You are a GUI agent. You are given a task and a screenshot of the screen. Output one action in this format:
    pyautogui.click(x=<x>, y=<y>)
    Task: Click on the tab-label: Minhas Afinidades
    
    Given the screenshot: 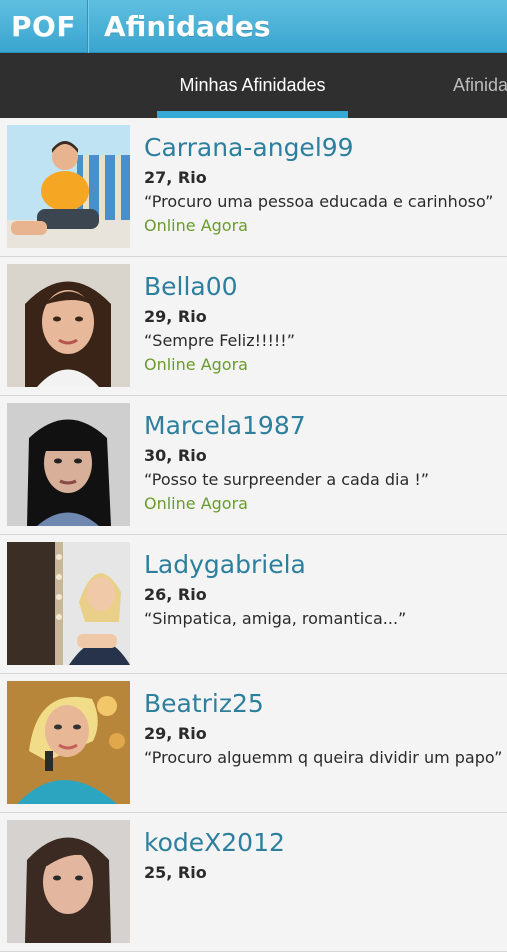 What is the action you would take?
    pyautogui.click(x=252, y=85)
    